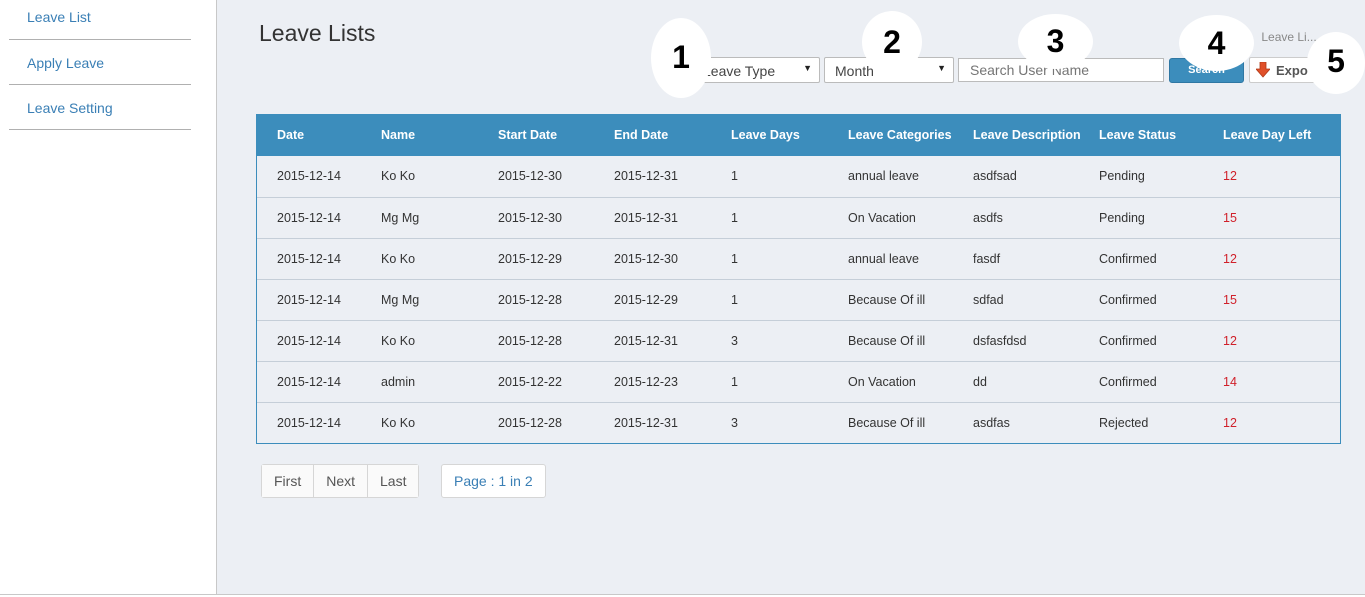  What do you see at coordinates (1230, 382) in the screenshot?
I see `cell-leave-day-left: 14` at bounding box center [1230, 382].